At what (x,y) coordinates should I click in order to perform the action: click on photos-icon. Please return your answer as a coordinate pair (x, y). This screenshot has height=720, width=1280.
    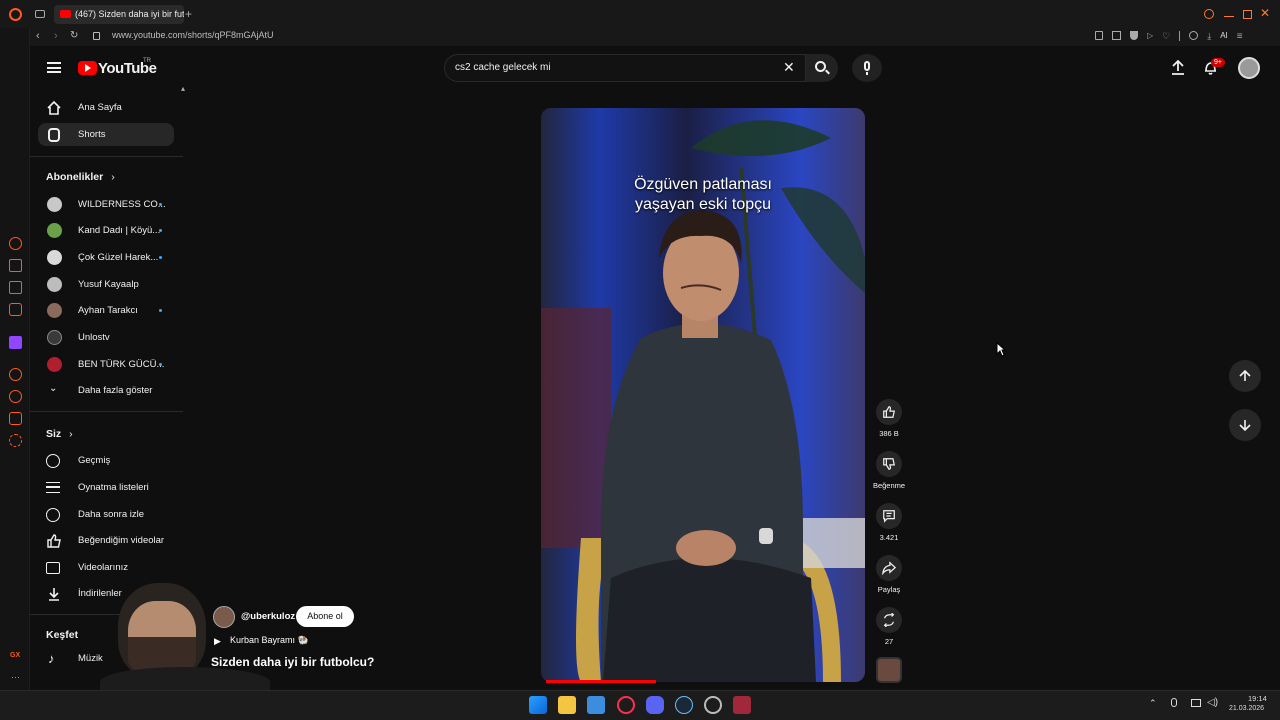
    Looking at the image, I should click on (596, 705).